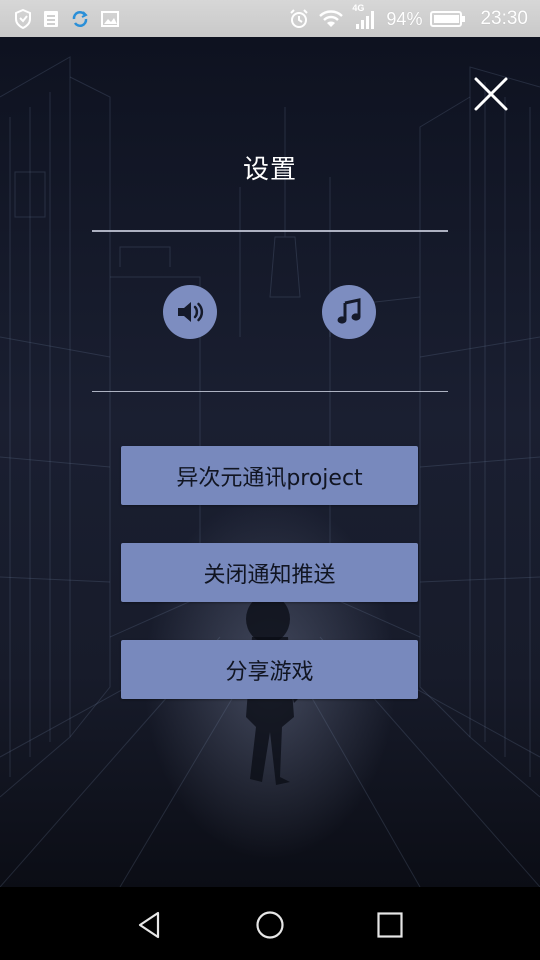 This screenshot has width=540, height=960. I want to click on image-icon, so click(110, 19).